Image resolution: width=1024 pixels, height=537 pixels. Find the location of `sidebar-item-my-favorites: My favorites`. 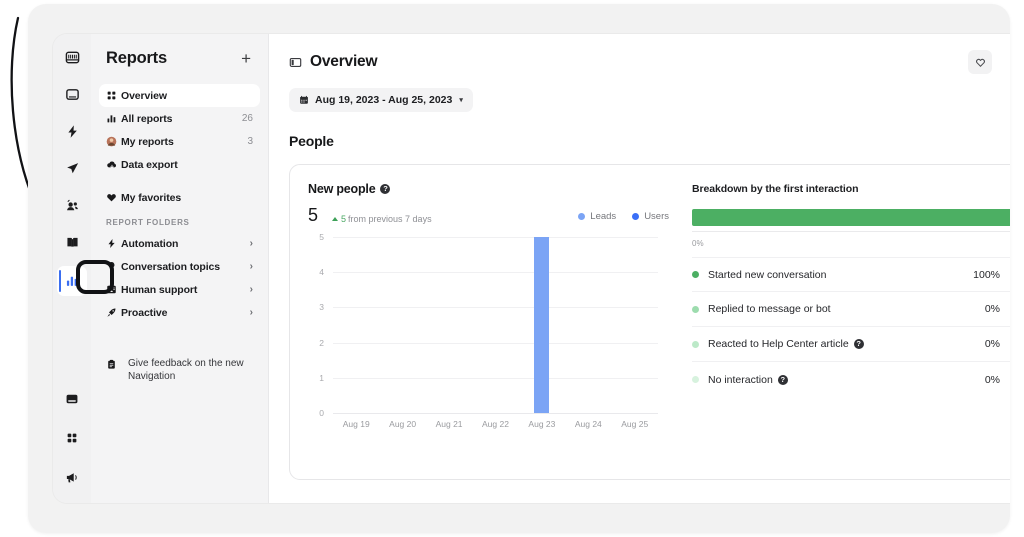

sidebar-item-my-favorites: My favorites is located at coordinates (179, 197).